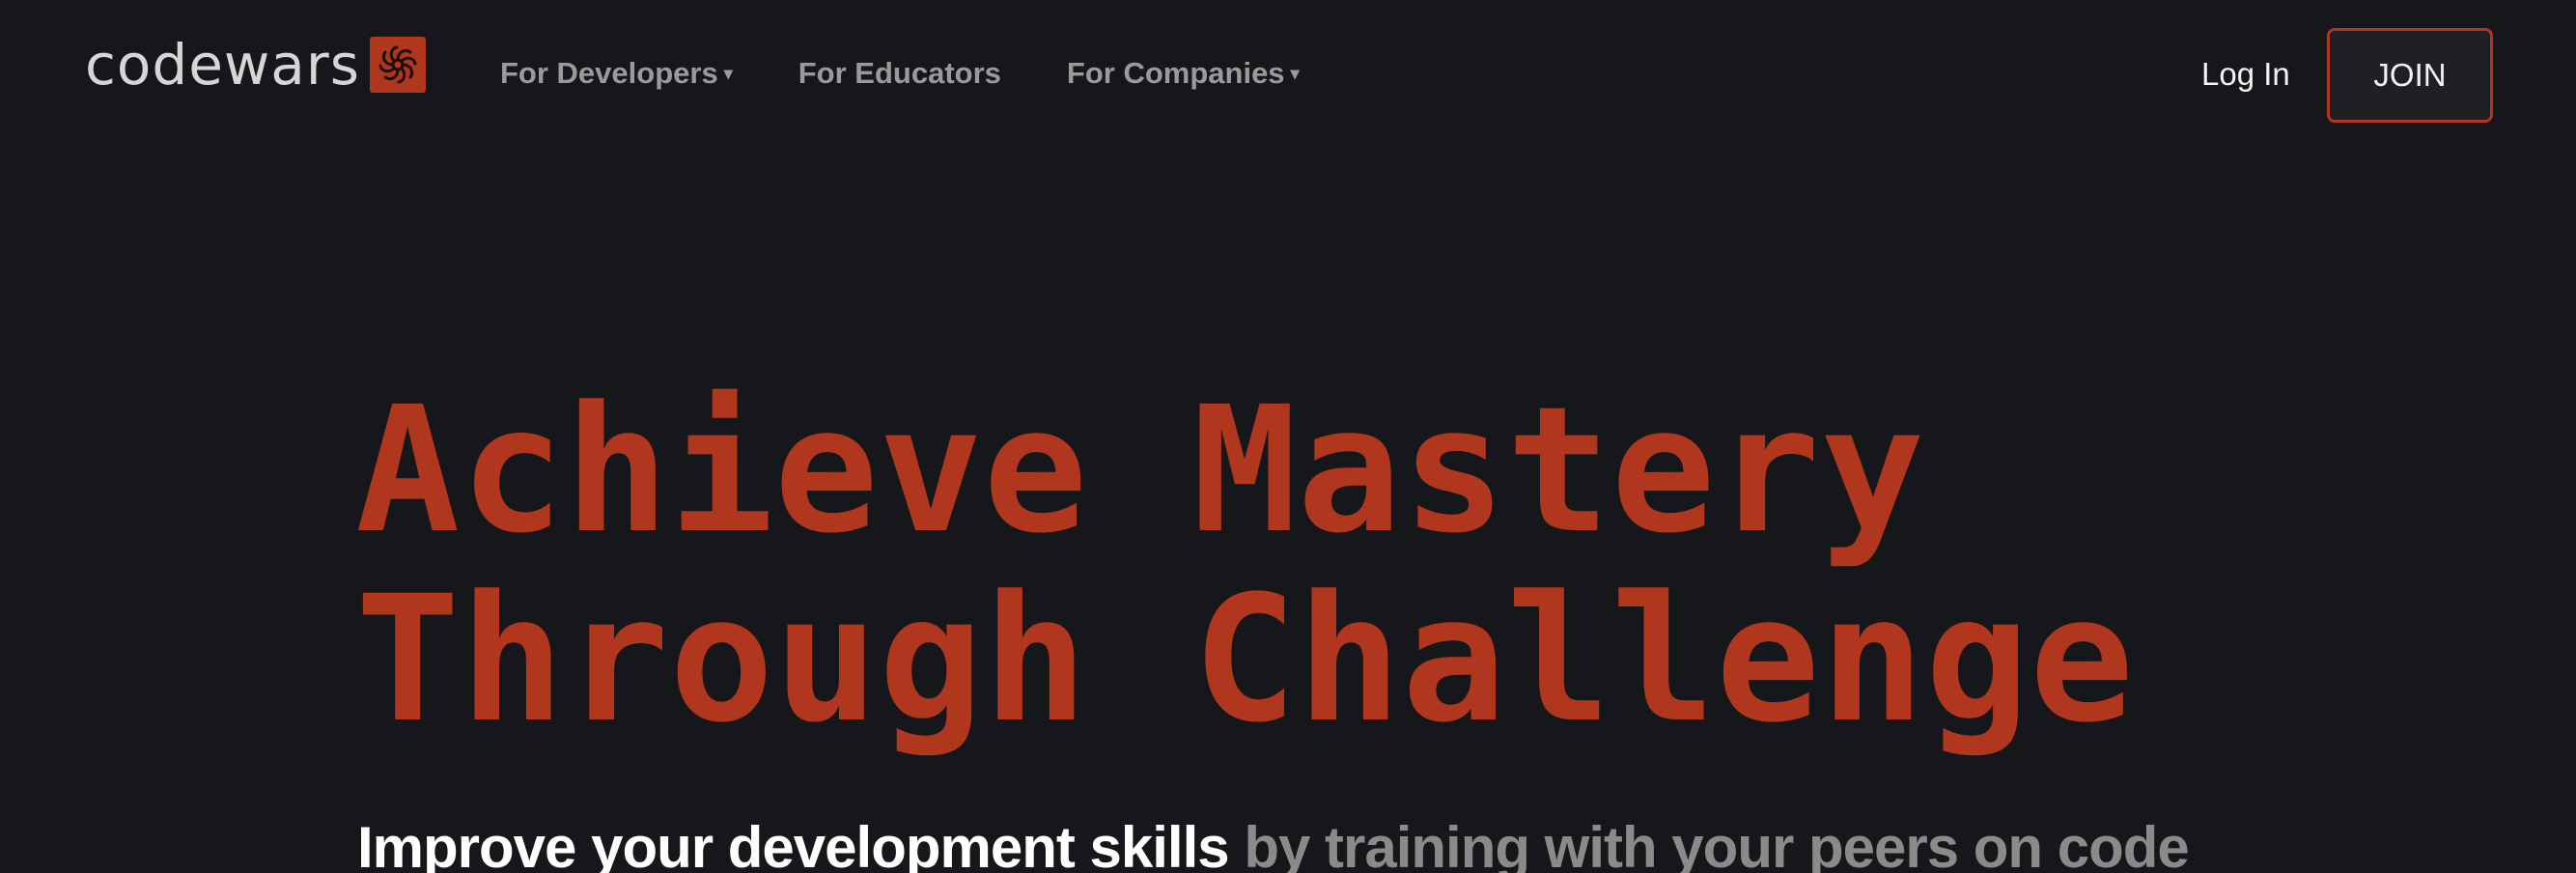 The image size is (2576, 873). What do you see at coordinates (794, 844) in the screenshot?
I see `hero-subtitle-strong: Improve your development skills` at bounding box center [794, 844].